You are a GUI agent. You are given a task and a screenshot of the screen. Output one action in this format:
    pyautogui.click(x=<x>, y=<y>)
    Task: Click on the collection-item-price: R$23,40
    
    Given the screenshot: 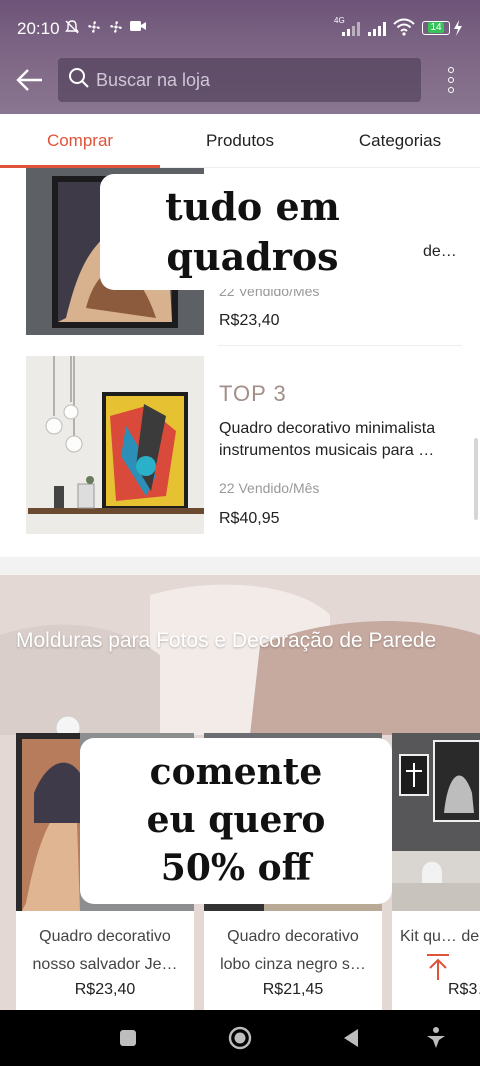 What is the action you would take?
    pyautogui.click(x=105, y=989)
    